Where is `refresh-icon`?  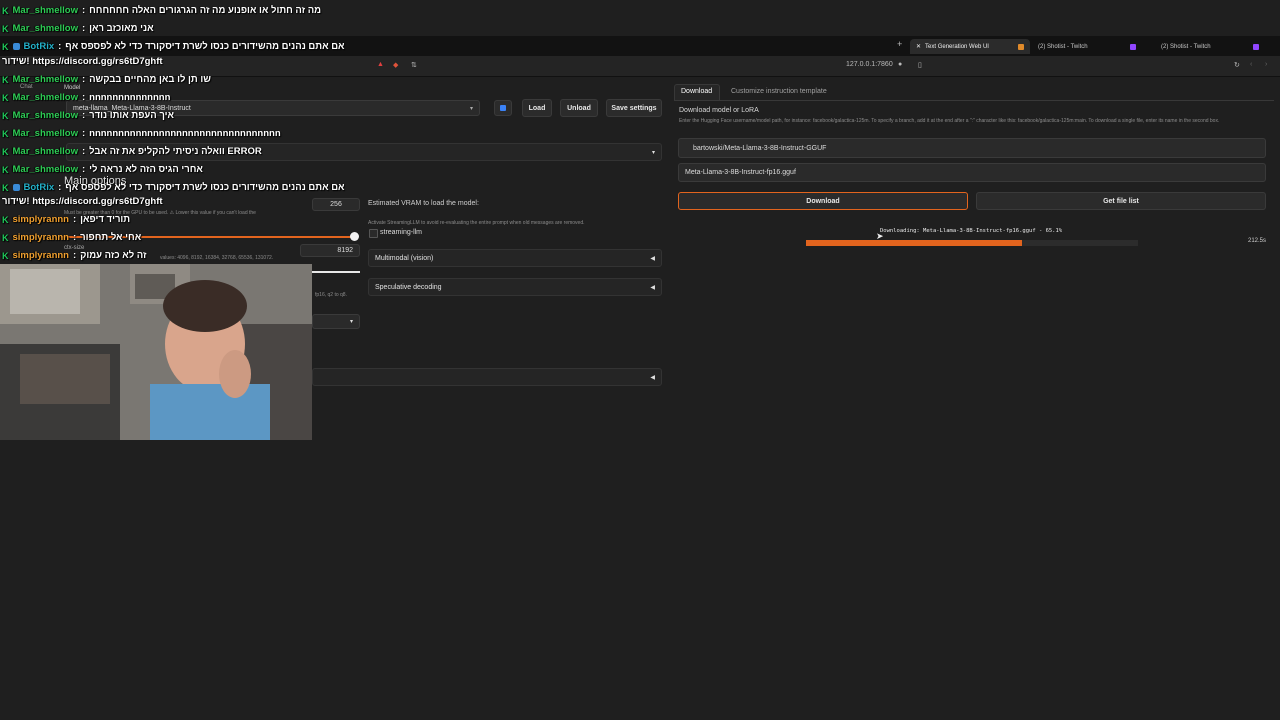 refresh-icon is located at coordinates (503, 108).